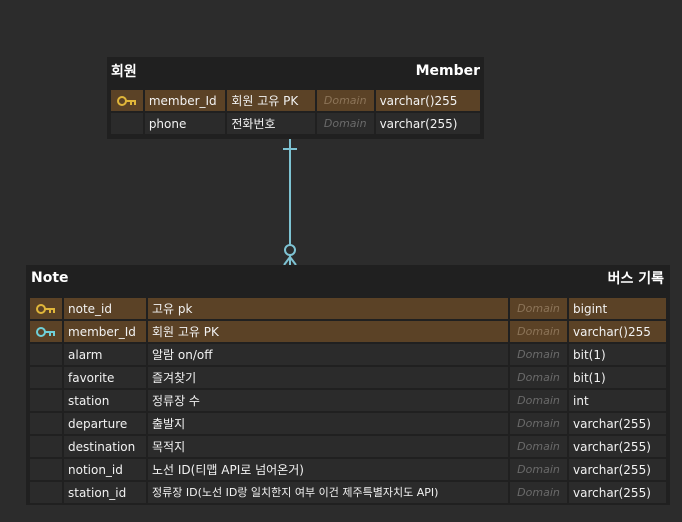 The height and width of the screenshot is (522, 682). What do you see at coordinates (328, 354) in the screenshot?
I see `column-comment: 알람 on/off` at bounding box center [328, 354].